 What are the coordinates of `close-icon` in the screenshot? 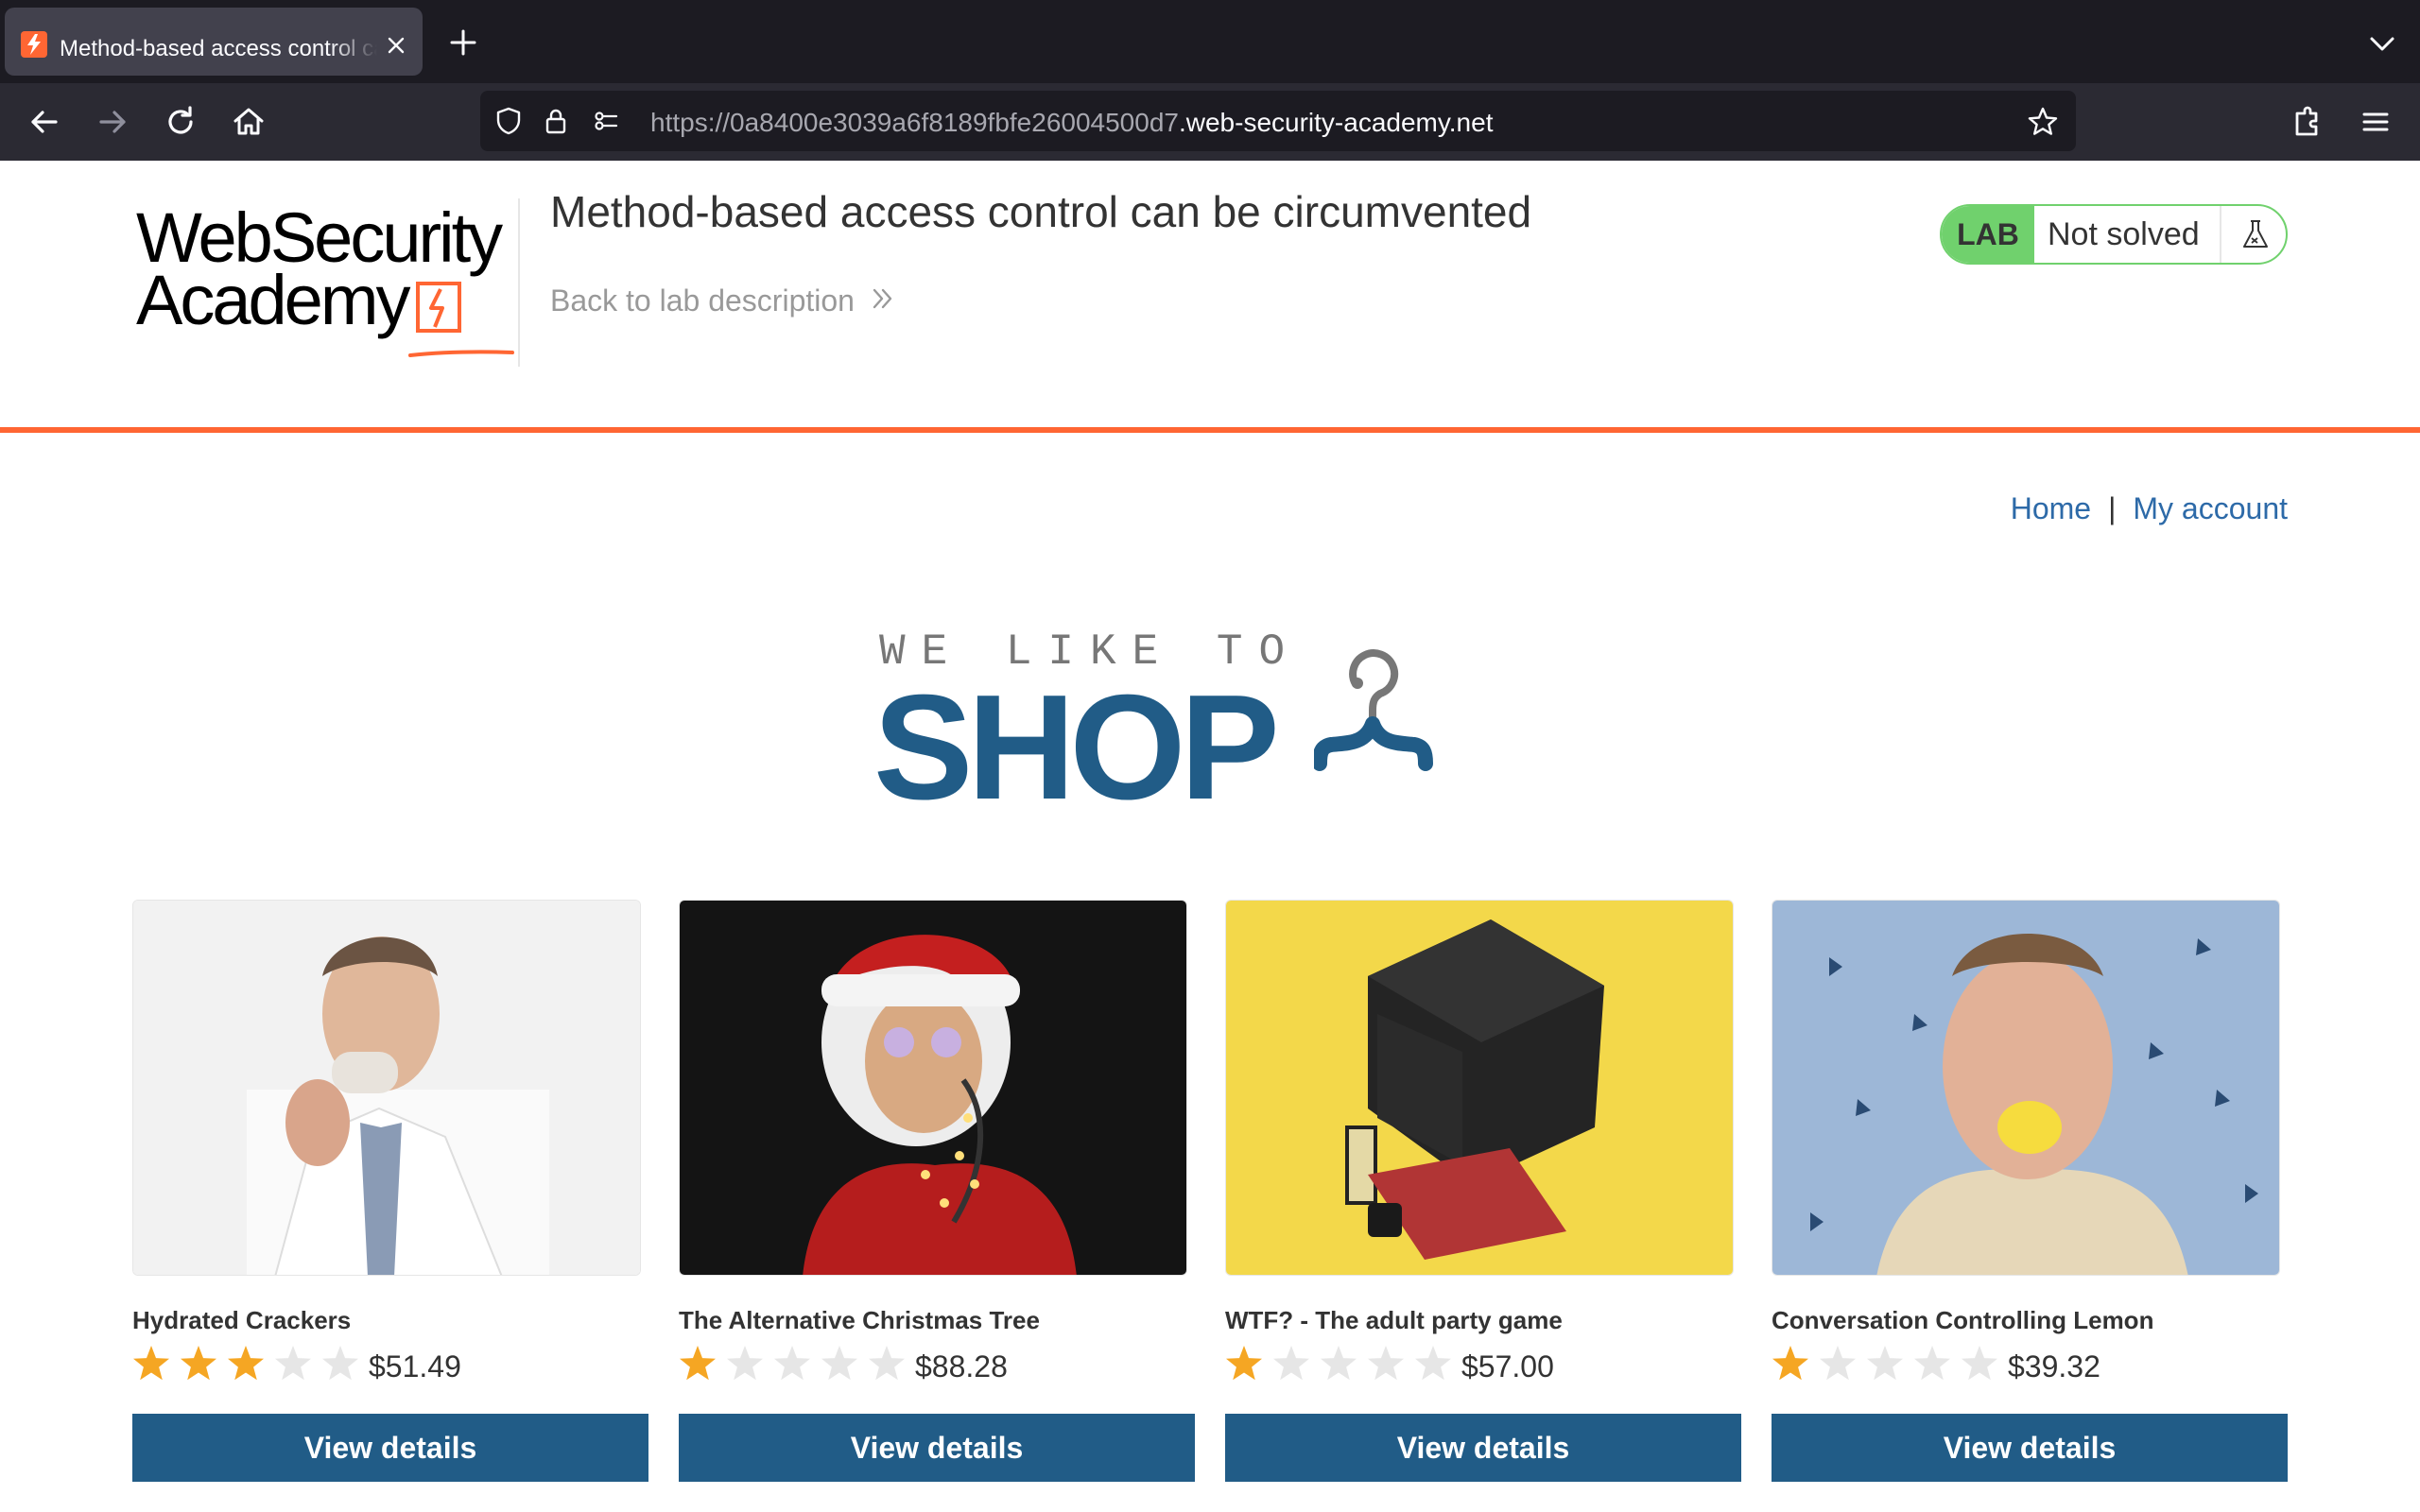 It's located at (396, 45).